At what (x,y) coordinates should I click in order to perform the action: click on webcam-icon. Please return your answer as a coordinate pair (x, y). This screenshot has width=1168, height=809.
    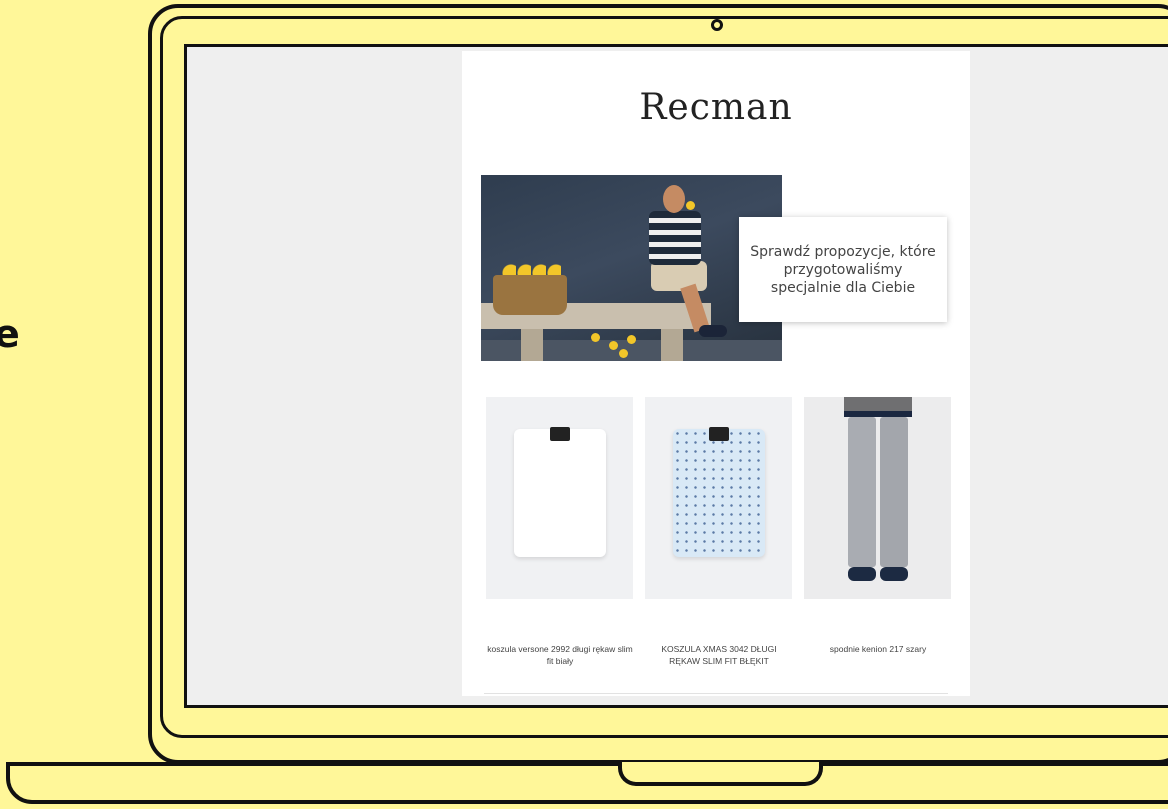
    Looking at the image, I should click on (717, 25).